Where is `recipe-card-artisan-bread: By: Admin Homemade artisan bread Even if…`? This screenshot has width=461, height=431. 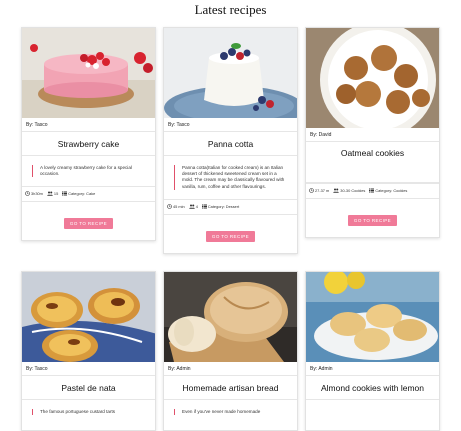
recipe-card-artisan-bread: By: Admin Homemade artisan bread Even if… is located at coordinates (230, 351).